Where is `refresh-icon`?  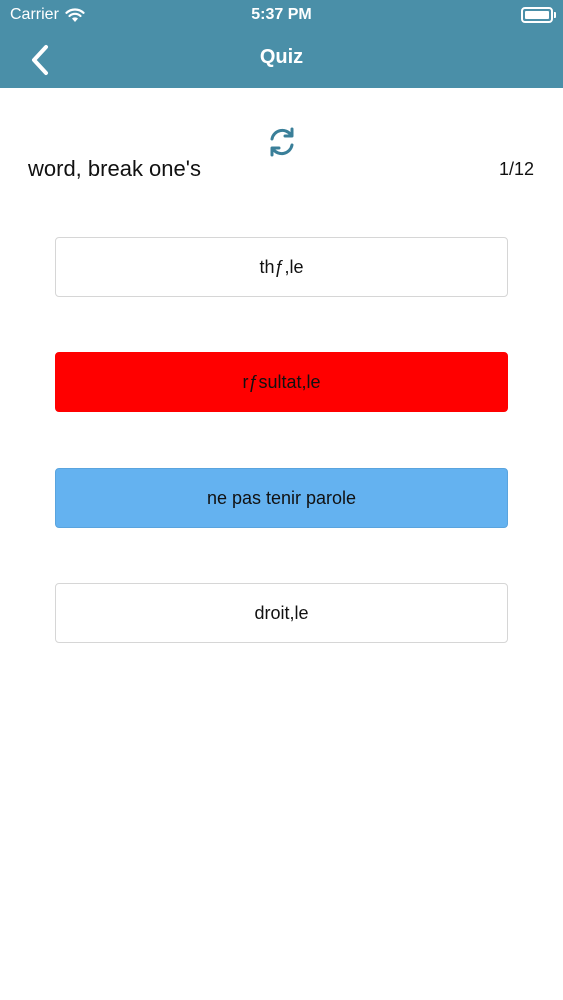 refresh-icon is located at coordinates (282, 142).